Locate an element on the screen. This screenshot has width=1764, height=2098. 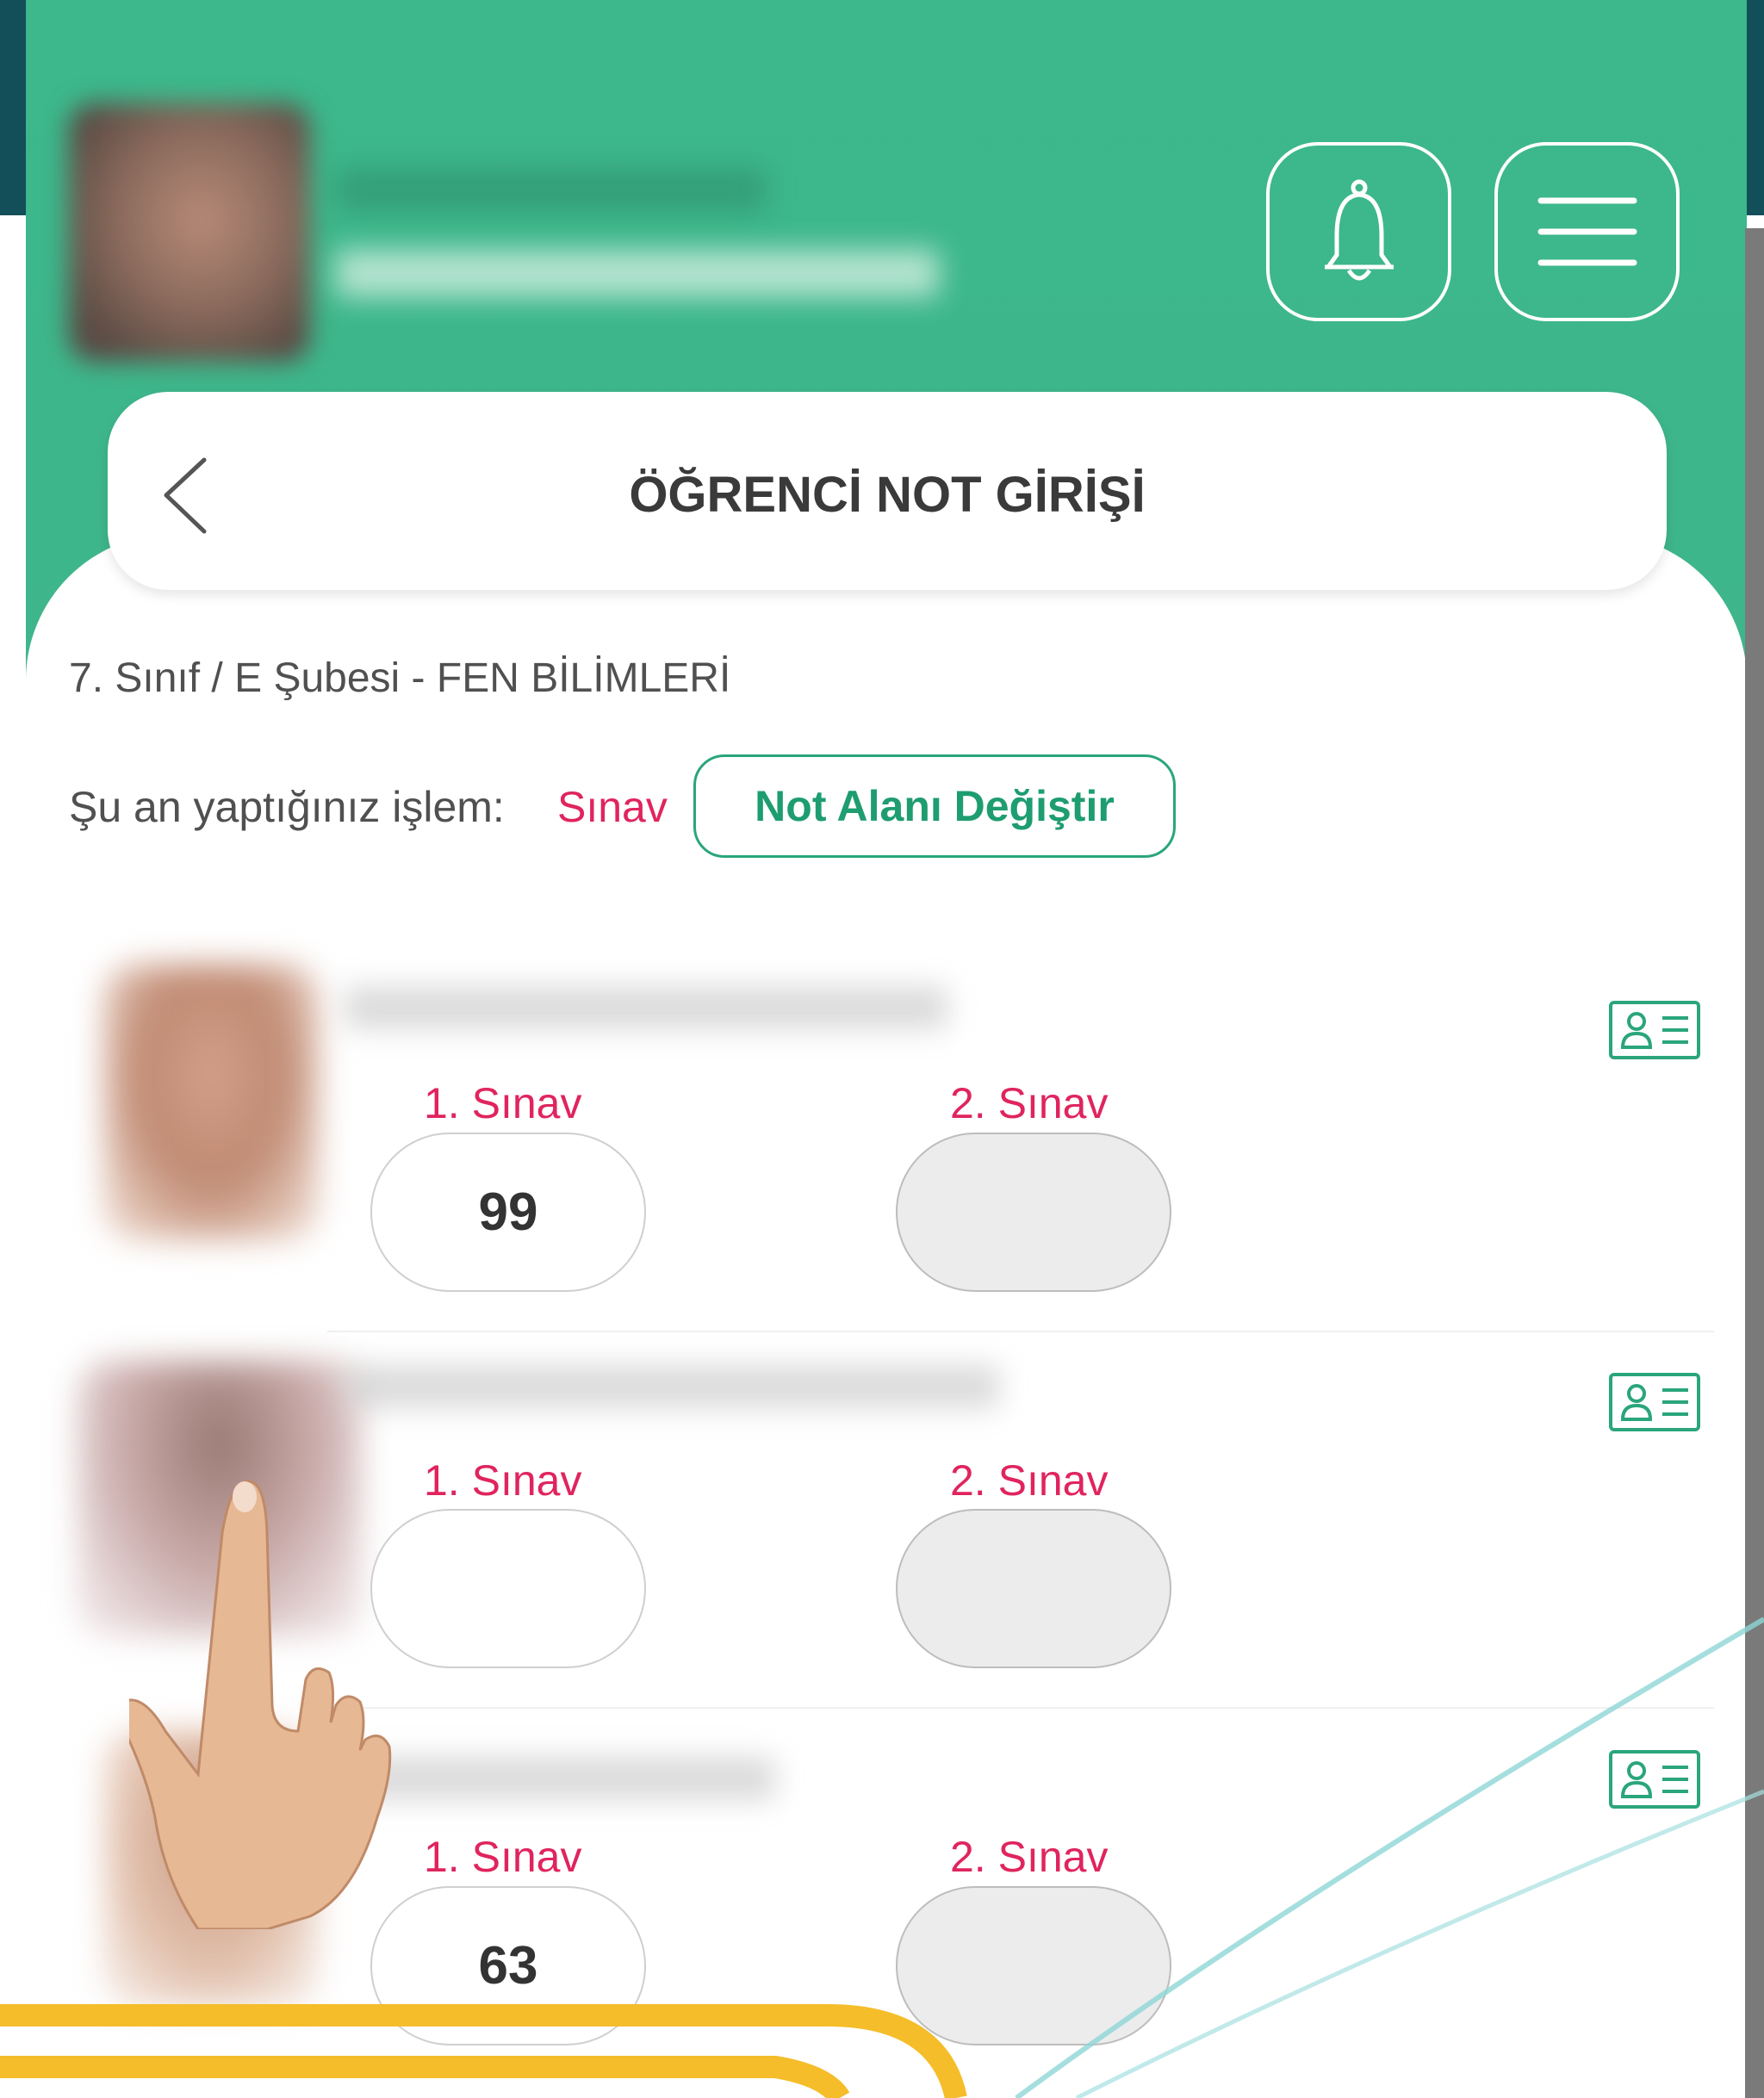
chevron-left-icon is located at coordinates (185, 495).